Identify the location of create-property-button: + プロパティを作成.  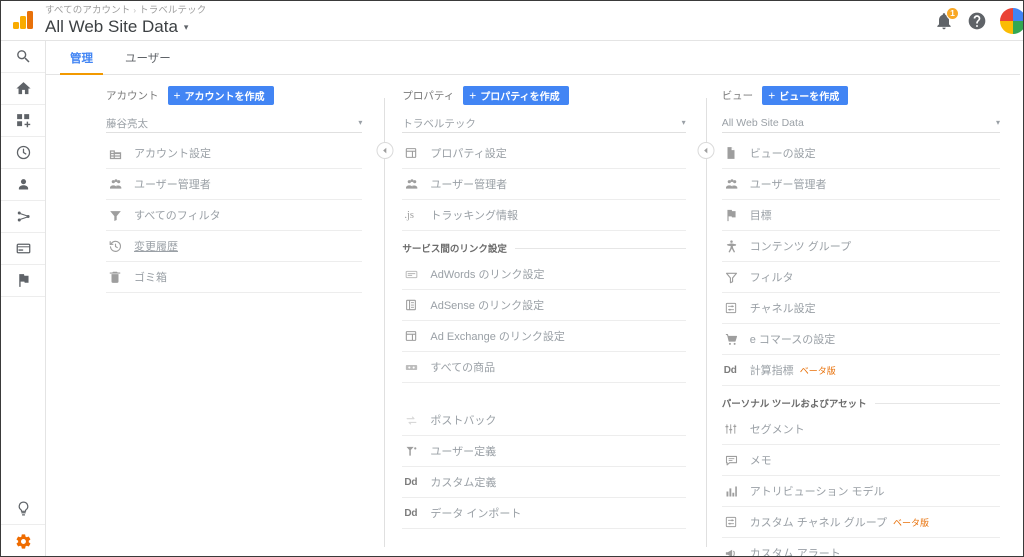
(516, 95).